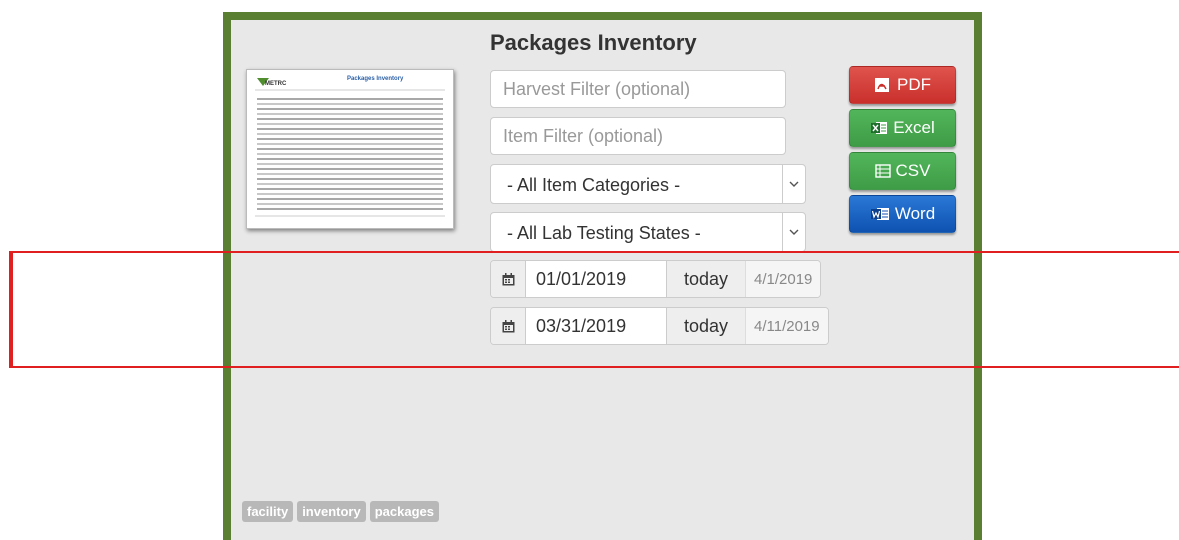 This screenshot has width=1179, height=540. I want to click on report-preview-image: METRC Packages Inventory, so click(350, 146).